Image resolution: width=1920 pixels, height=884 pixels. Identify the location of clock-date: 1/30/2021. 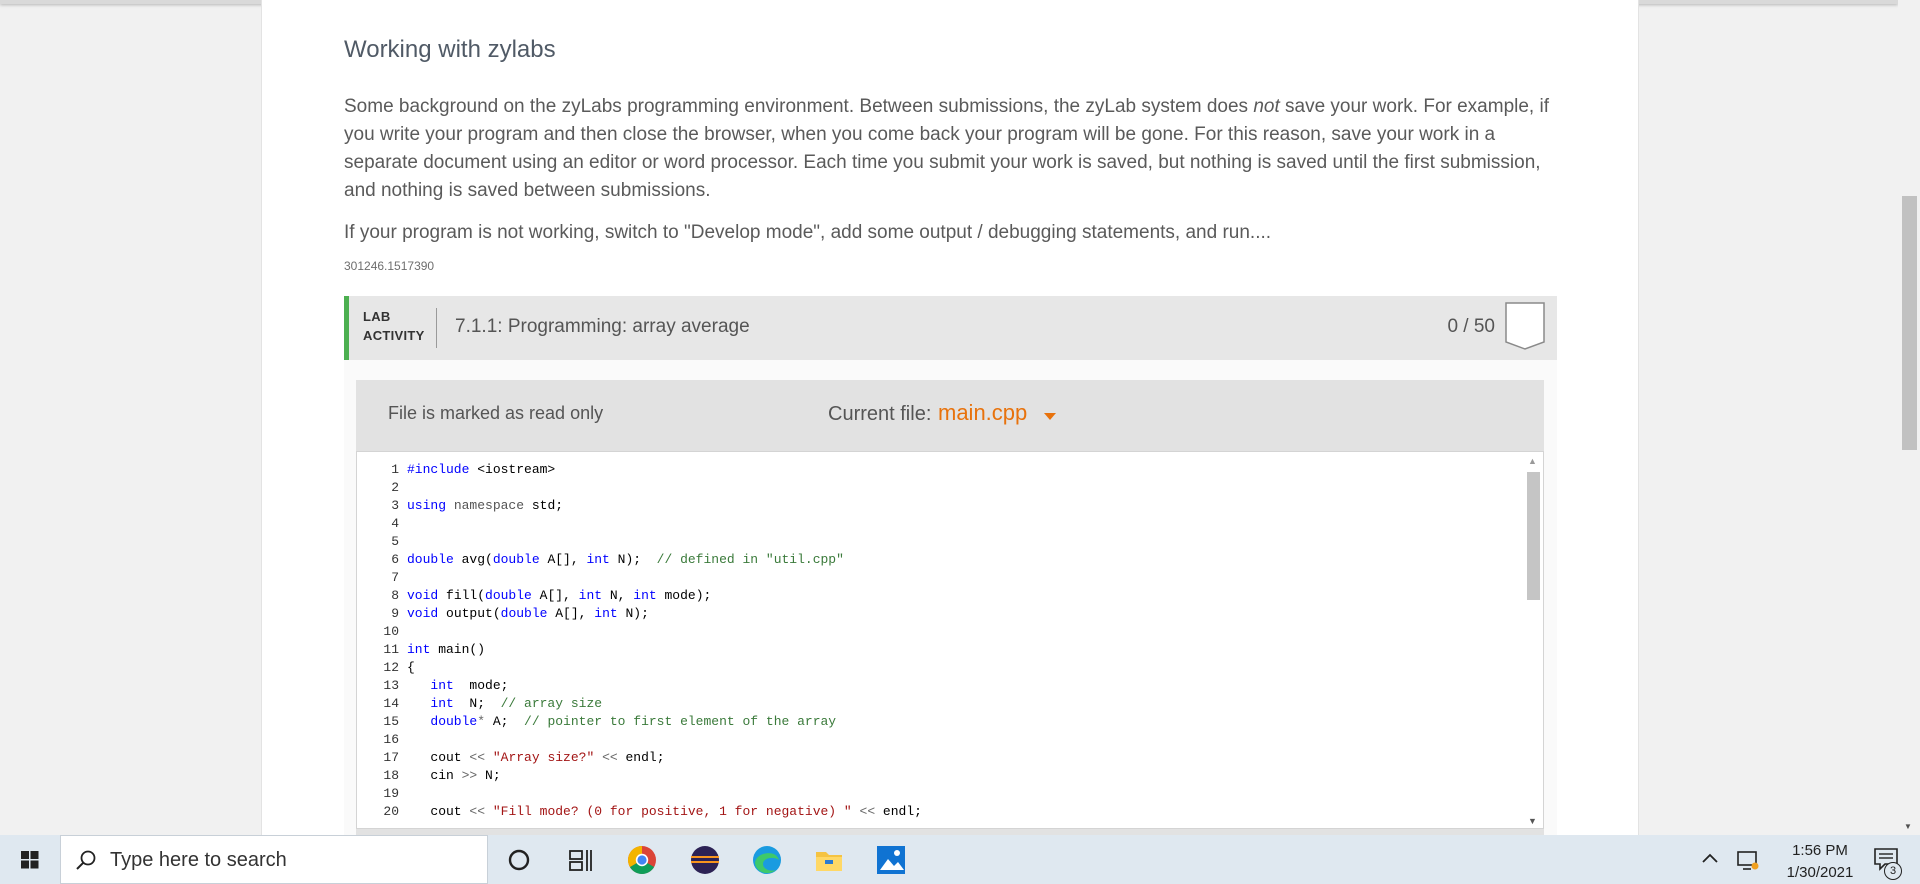
(1820, 872).